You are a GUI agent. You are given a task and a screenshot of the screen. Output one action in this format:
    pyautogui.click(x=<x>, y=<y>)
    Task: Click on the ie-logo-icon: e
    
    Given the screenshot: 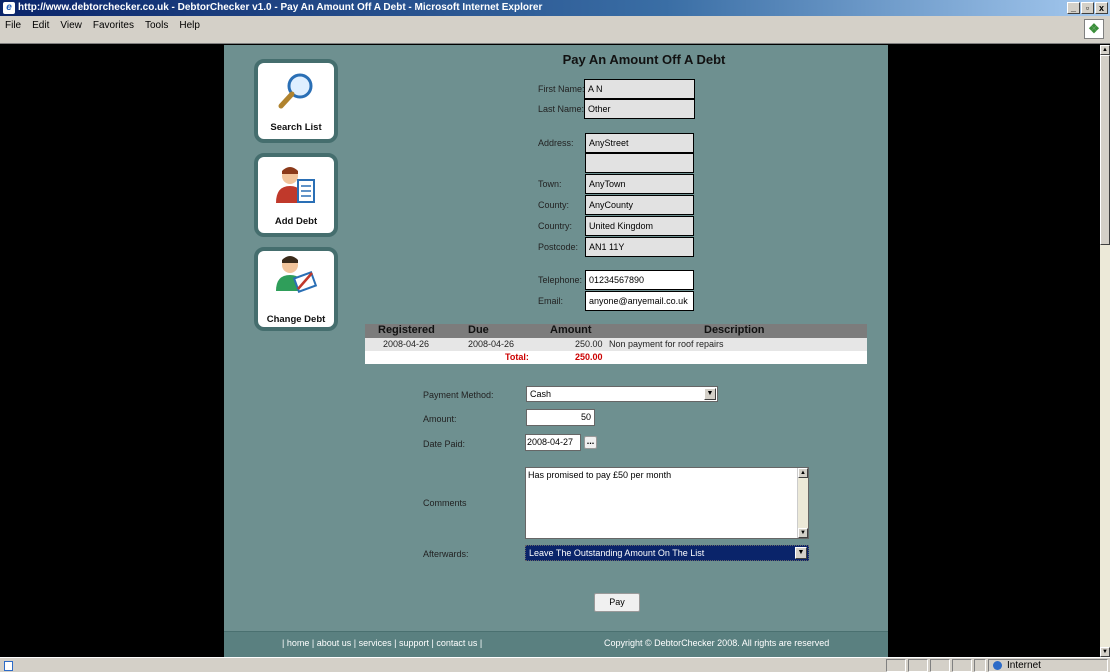 What is the action you would take?
    pyautogui.click(x=9, y=8)
    